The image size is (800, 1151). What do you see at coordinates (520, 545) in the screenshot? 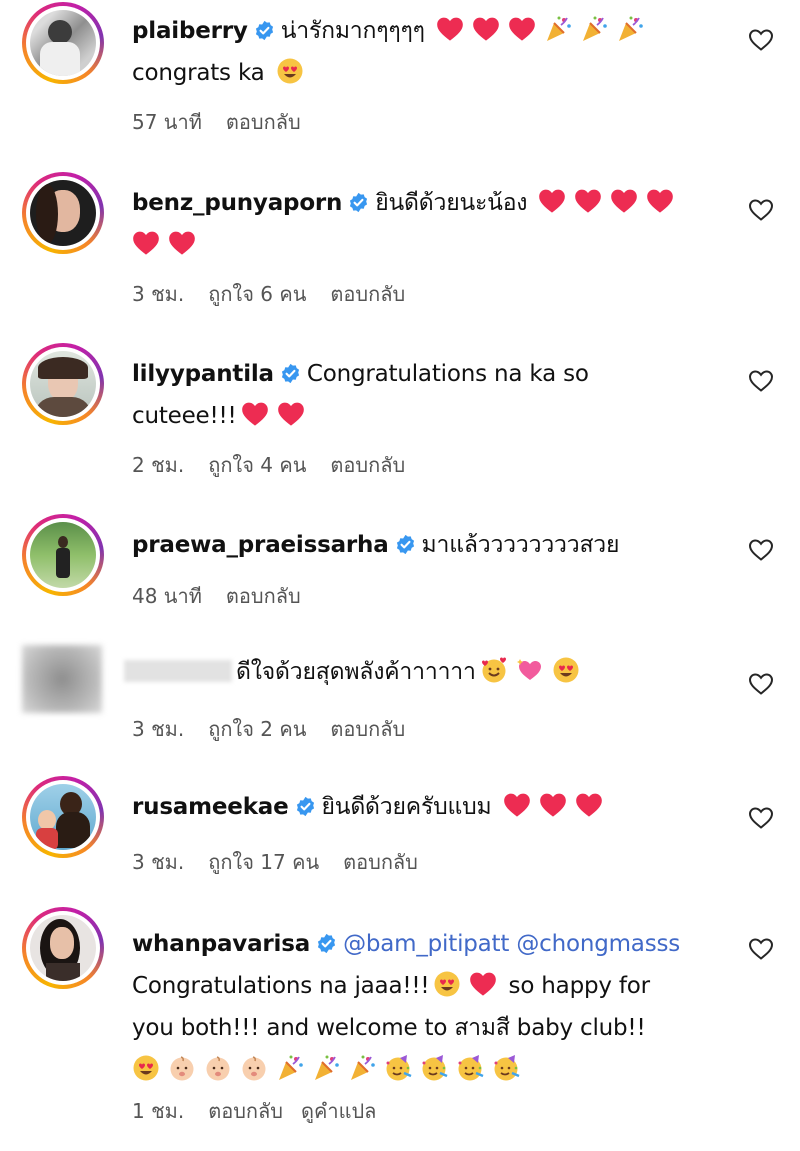
I see `comment-text: มาแล้ววววววววสวย` at bounding box center [520, 545].